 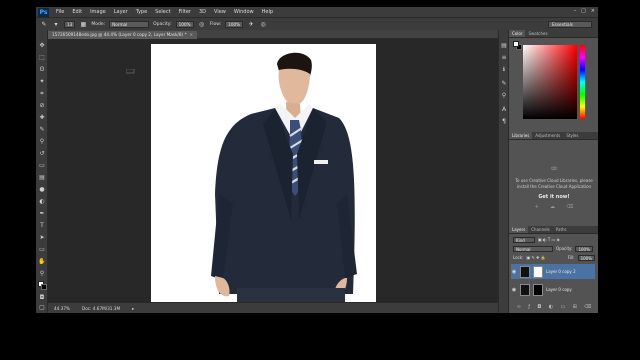 I want to click on layer-name: Layer 0 copy, so click(x=559, y=289).